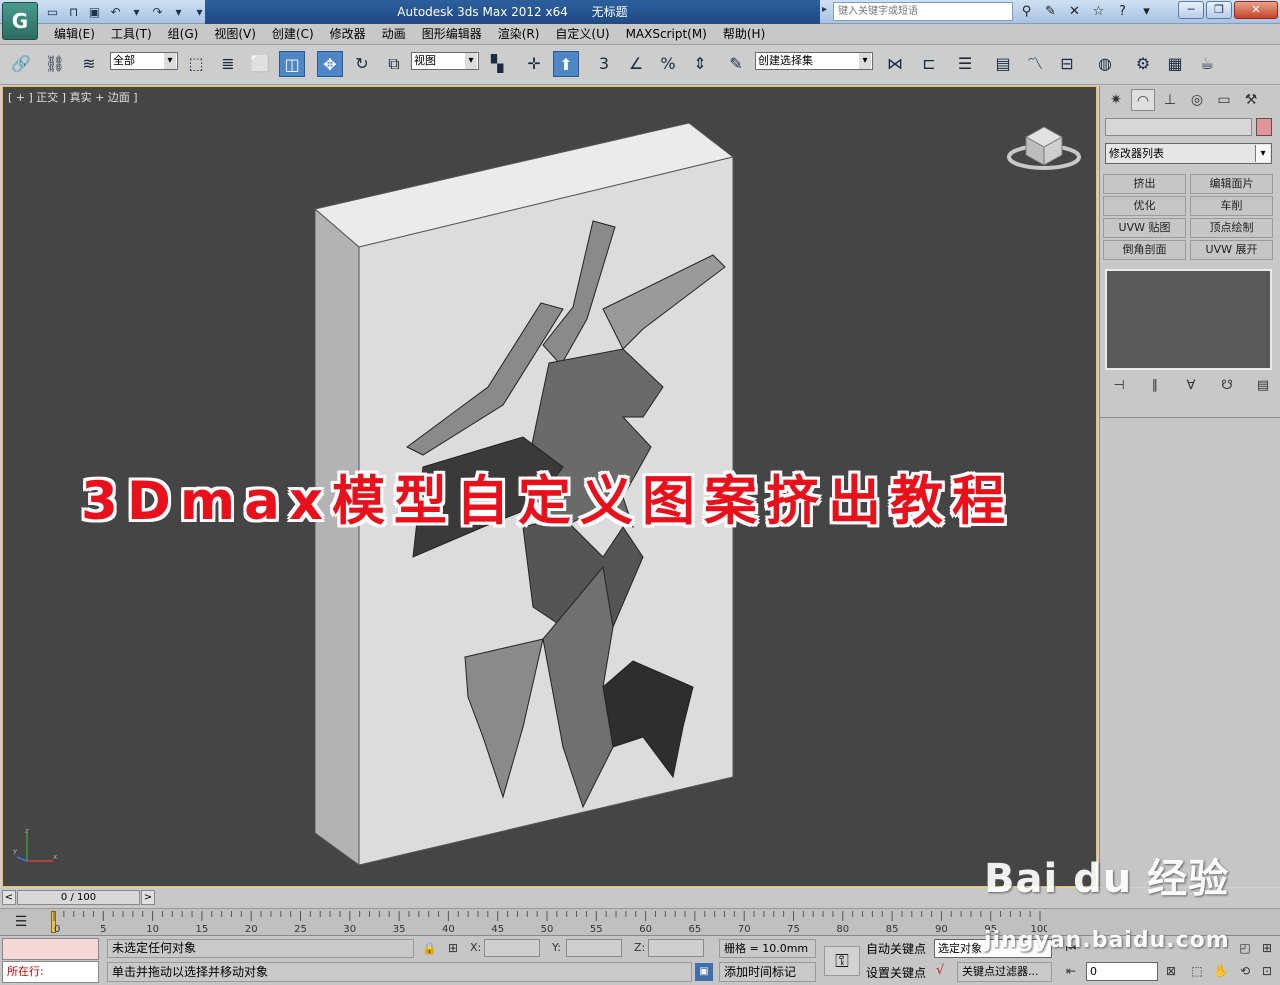  What do you see at coordinates (178, 11) in the screenshot?
I see `redo-dropdown-icon: ▾` at bounding box center [178, 11].